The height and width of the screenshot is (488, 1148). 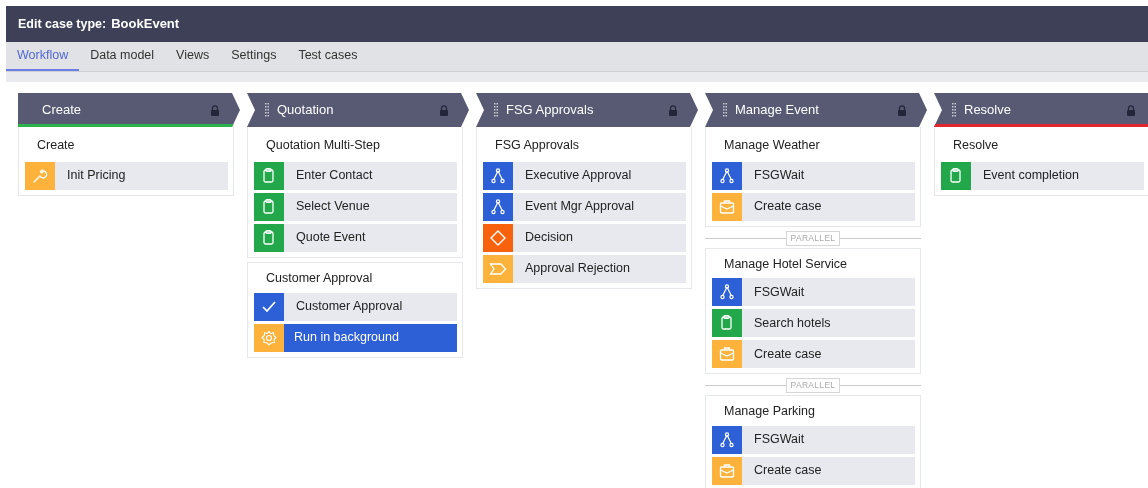 What do you see at coordinates (976, 145) in the screenshot?
I see `process-title: Resolve` at bounding box center [976, 145].